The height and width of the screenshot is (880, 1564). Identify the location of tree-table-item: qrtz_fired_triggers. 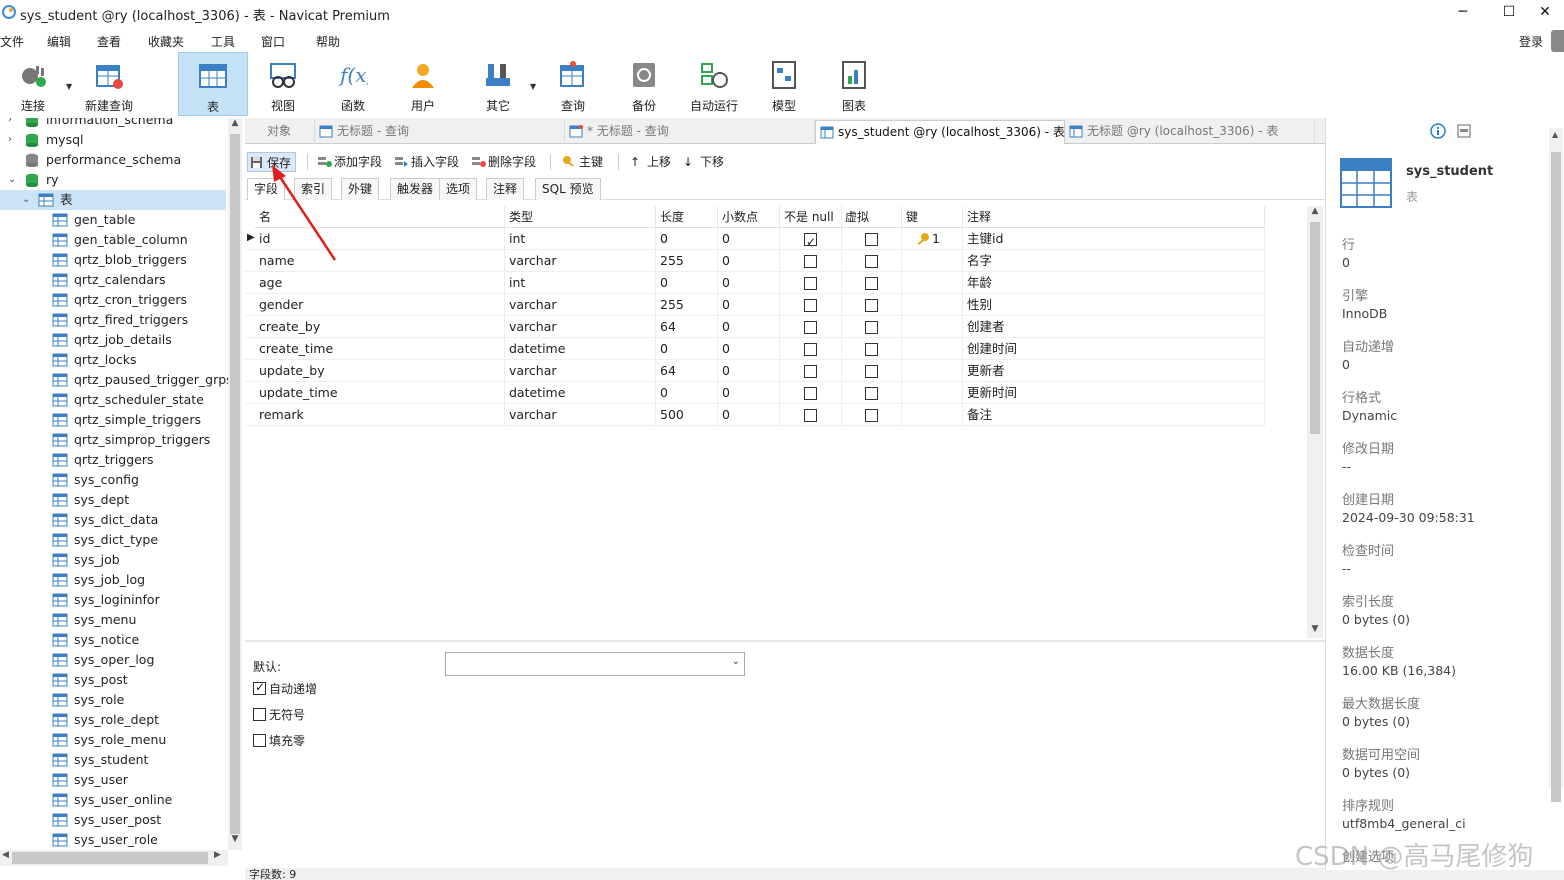
(113, 320).